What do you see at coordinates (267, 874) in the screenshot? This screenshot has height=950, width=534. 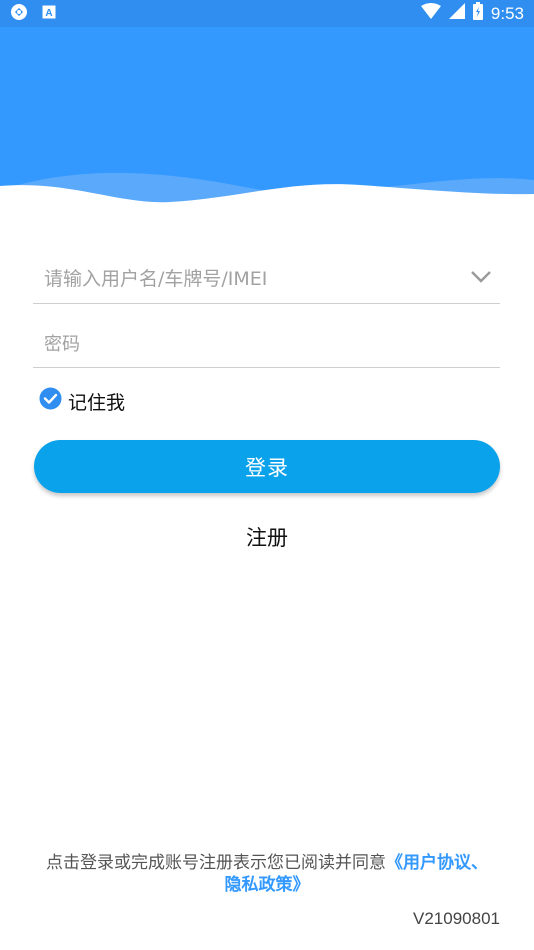 I see `agreement-notice: 点击登录或完成账号注册表示您已阅读并同意《用户协议、 隐私政策》` at bounding box center [267, 874].